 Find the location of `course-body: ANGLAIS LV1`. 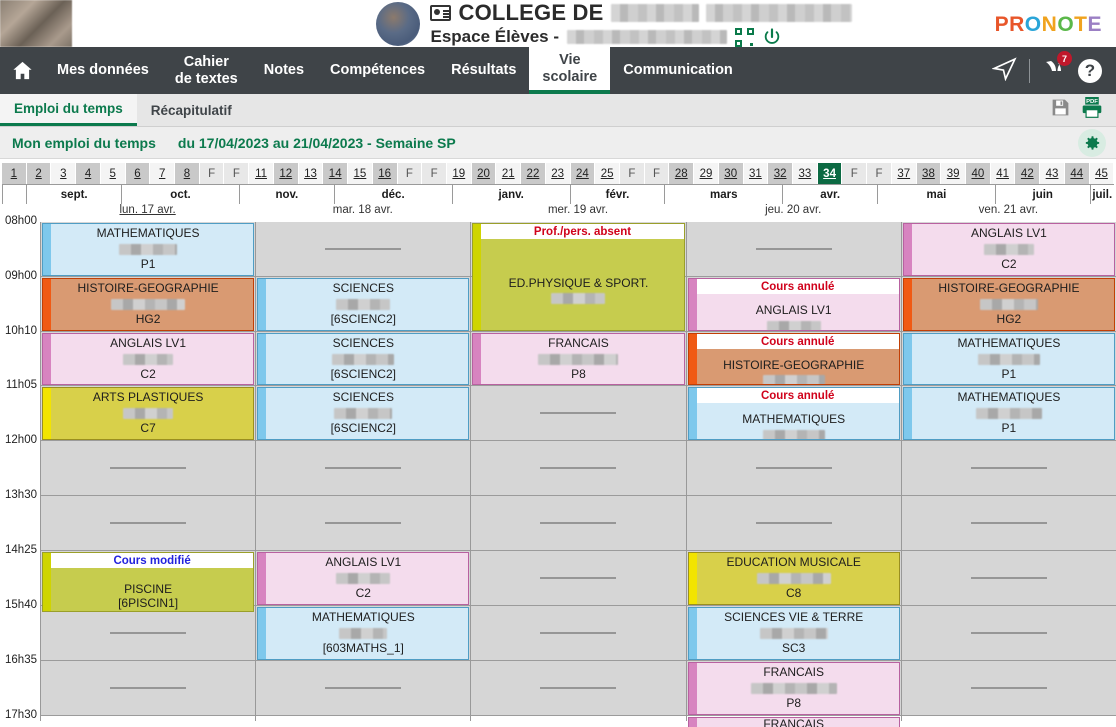

course-body: ANGLAIS LV1 is located at coordinates (794, 309).